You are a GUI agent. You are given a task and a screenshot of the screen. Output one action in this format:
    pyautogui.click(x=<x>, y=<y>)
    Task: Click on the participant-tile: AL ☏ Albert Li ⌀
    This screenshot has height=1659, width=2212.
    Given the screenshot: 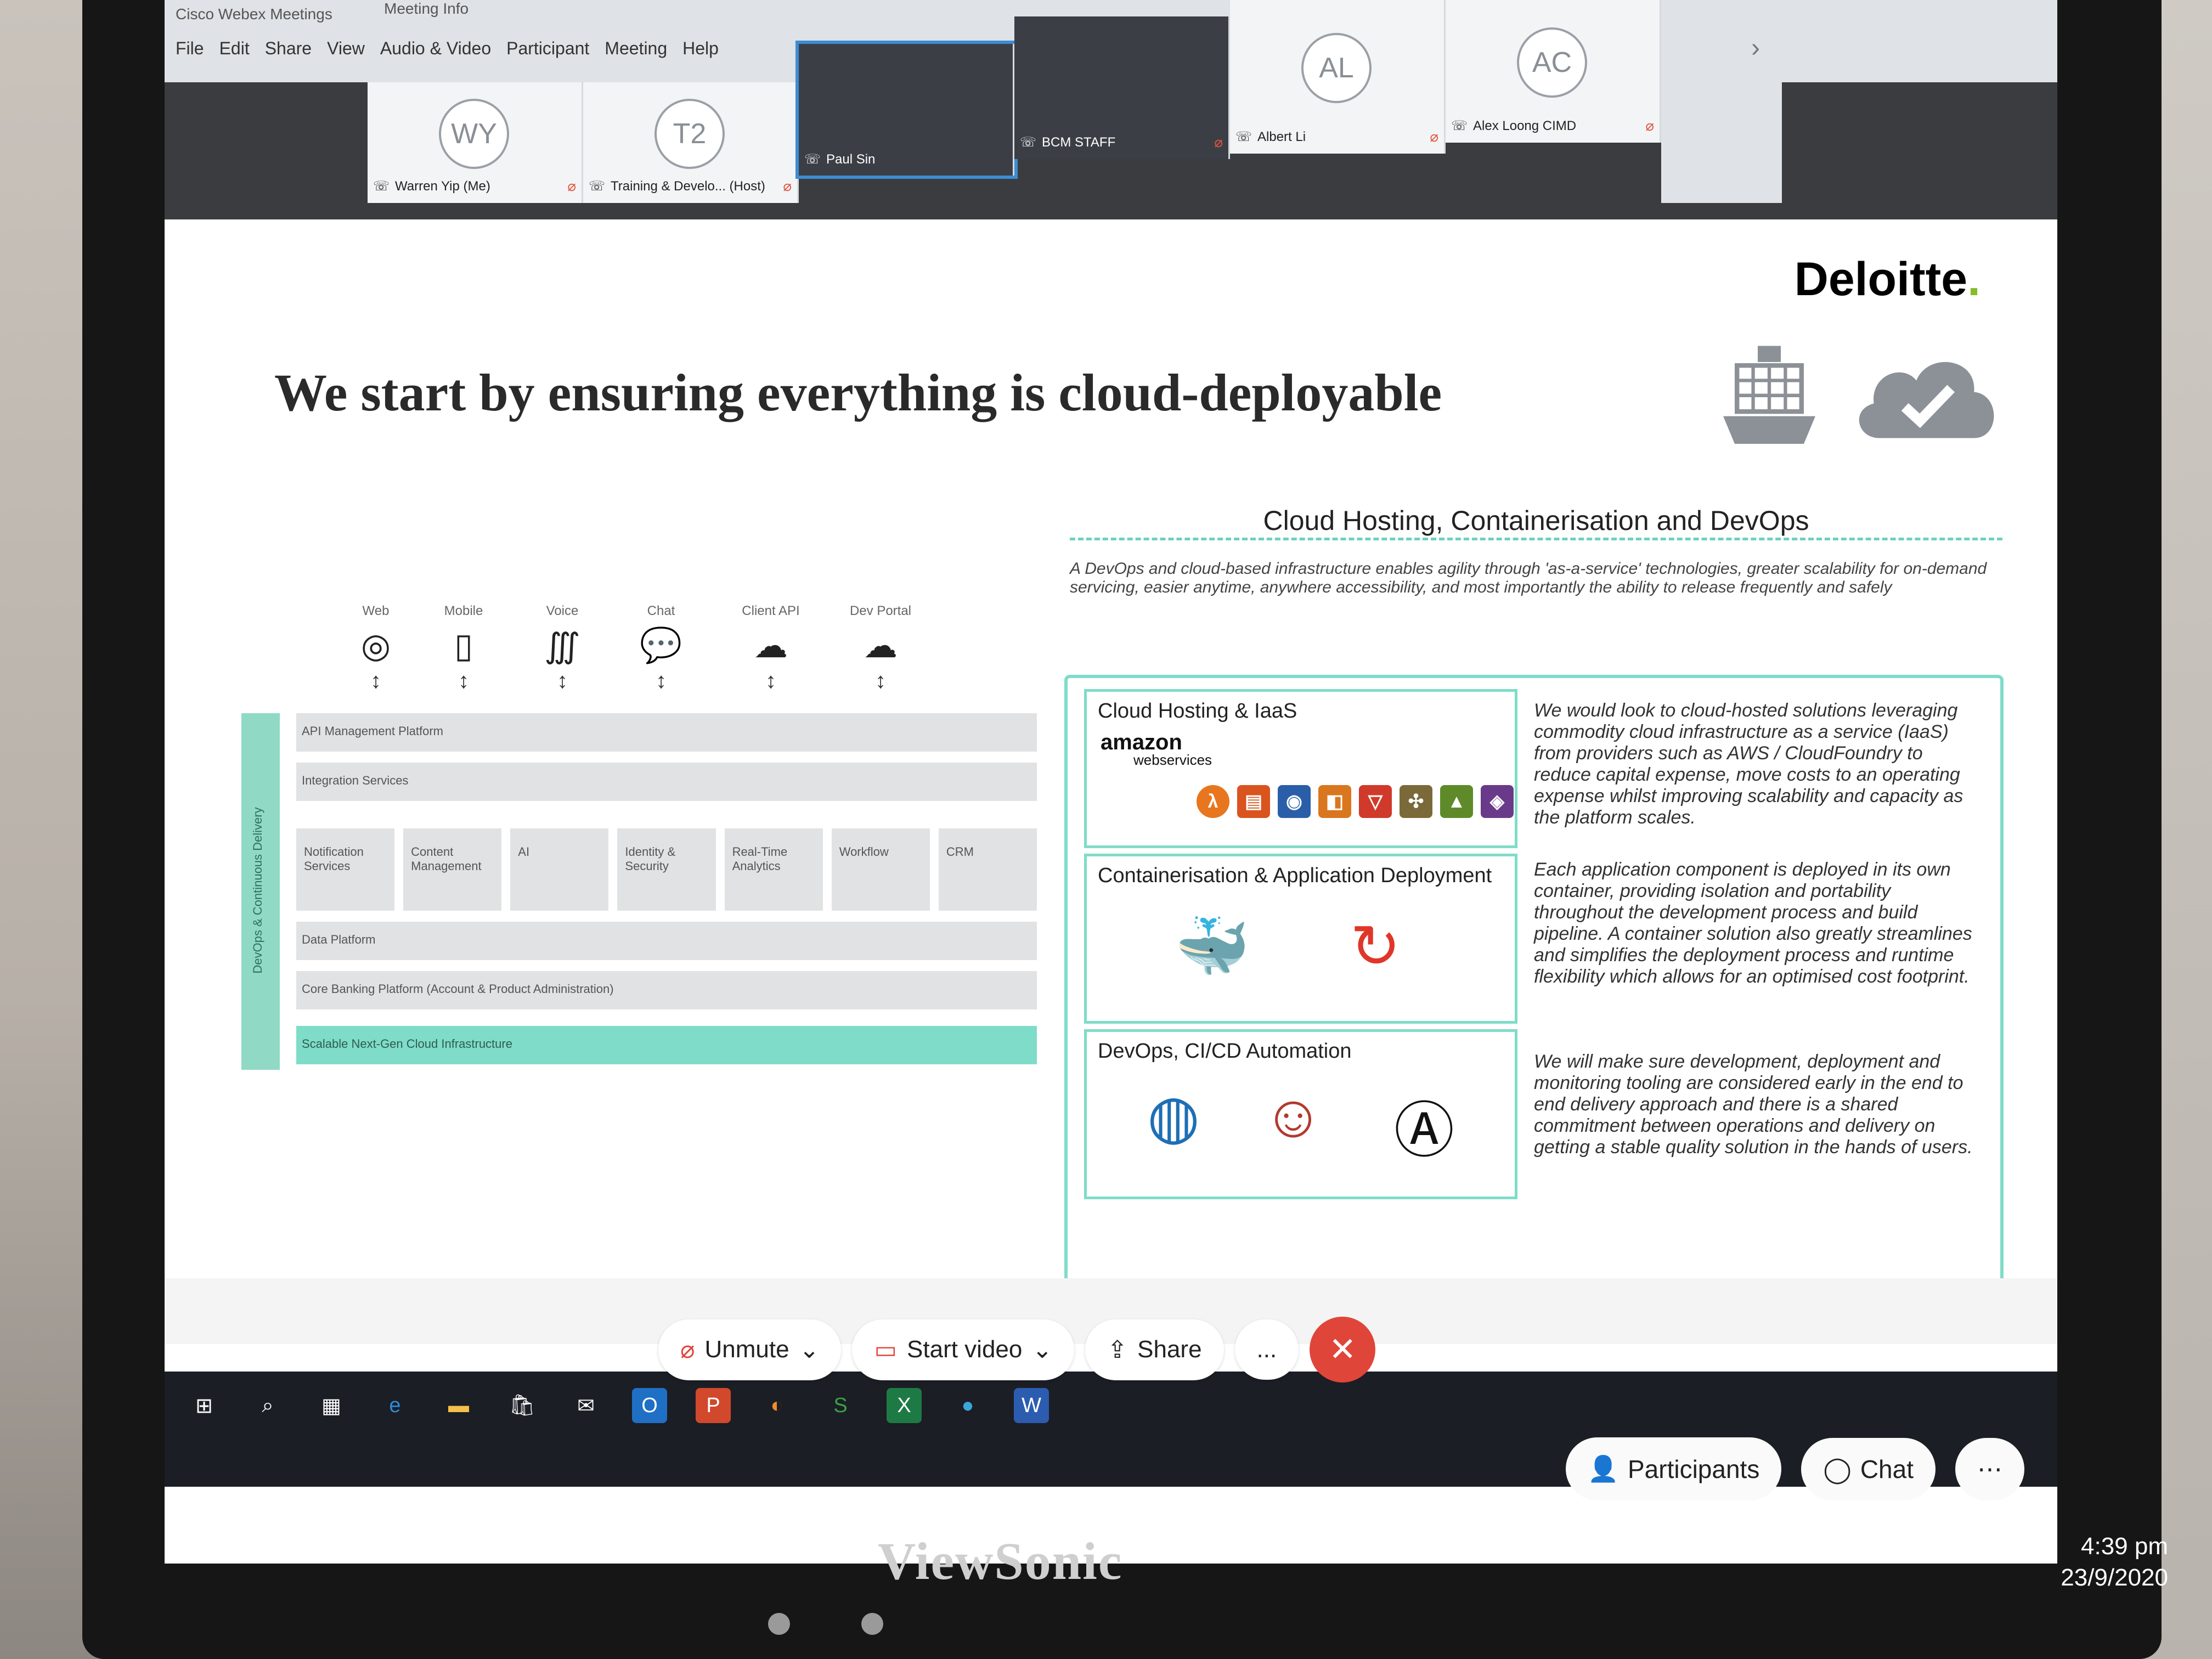 What is the action you would take?
    pyautogui.click(x=1338, y=77)
    